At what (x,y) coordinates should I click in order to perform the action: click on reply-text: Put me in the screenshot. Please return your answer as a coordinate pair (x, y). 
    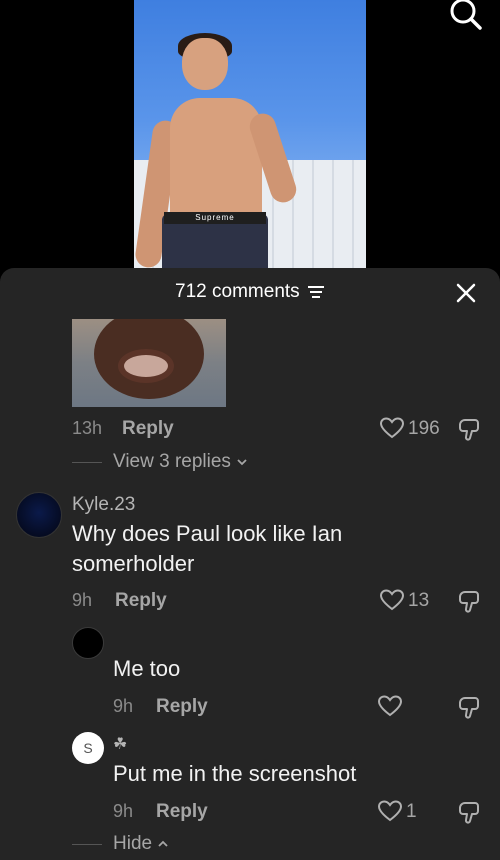
    Looking at the image, I should click on (235, 773).